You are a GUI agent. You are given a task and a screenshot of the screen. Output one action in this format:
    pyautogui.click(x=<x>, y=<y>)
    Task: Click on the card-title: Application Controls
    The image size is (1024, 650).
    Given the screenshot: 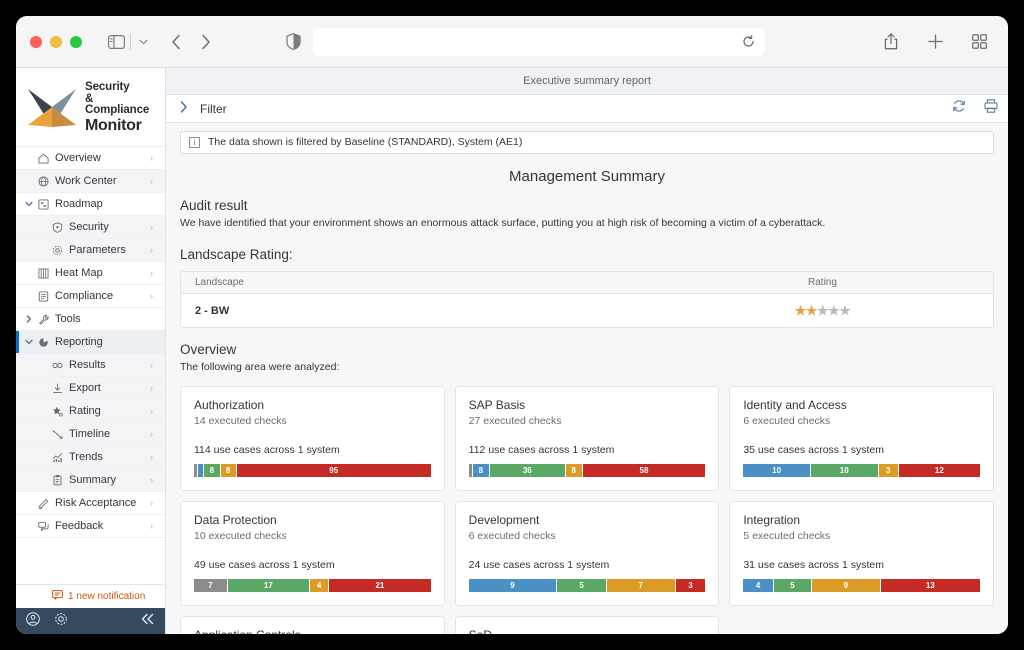 What is the action you would take?
    pyautogui.click(x=312, y=631)
    